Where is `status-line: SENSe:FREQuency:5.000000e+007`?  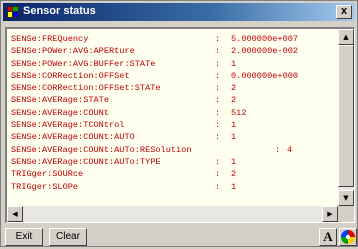 status-line: SENSe:FREQuency:5.000000e+007 is located at coordinates (173, 39).